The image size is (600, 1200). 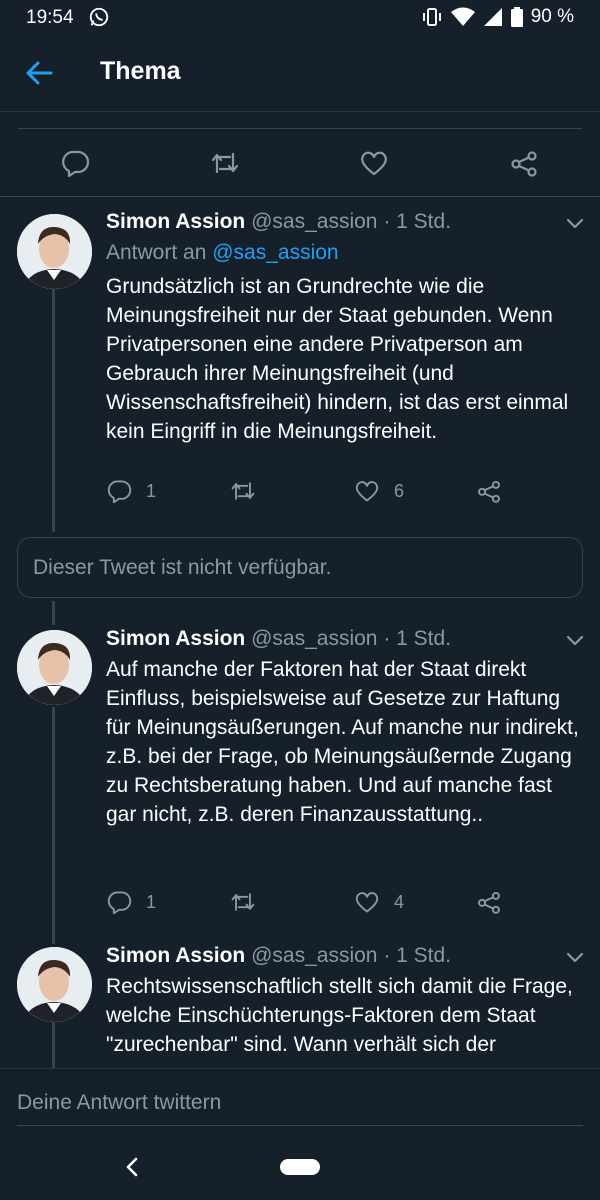 I want to click on reply-context: Antwort an @sas_assion, so click(x=222, y=253).